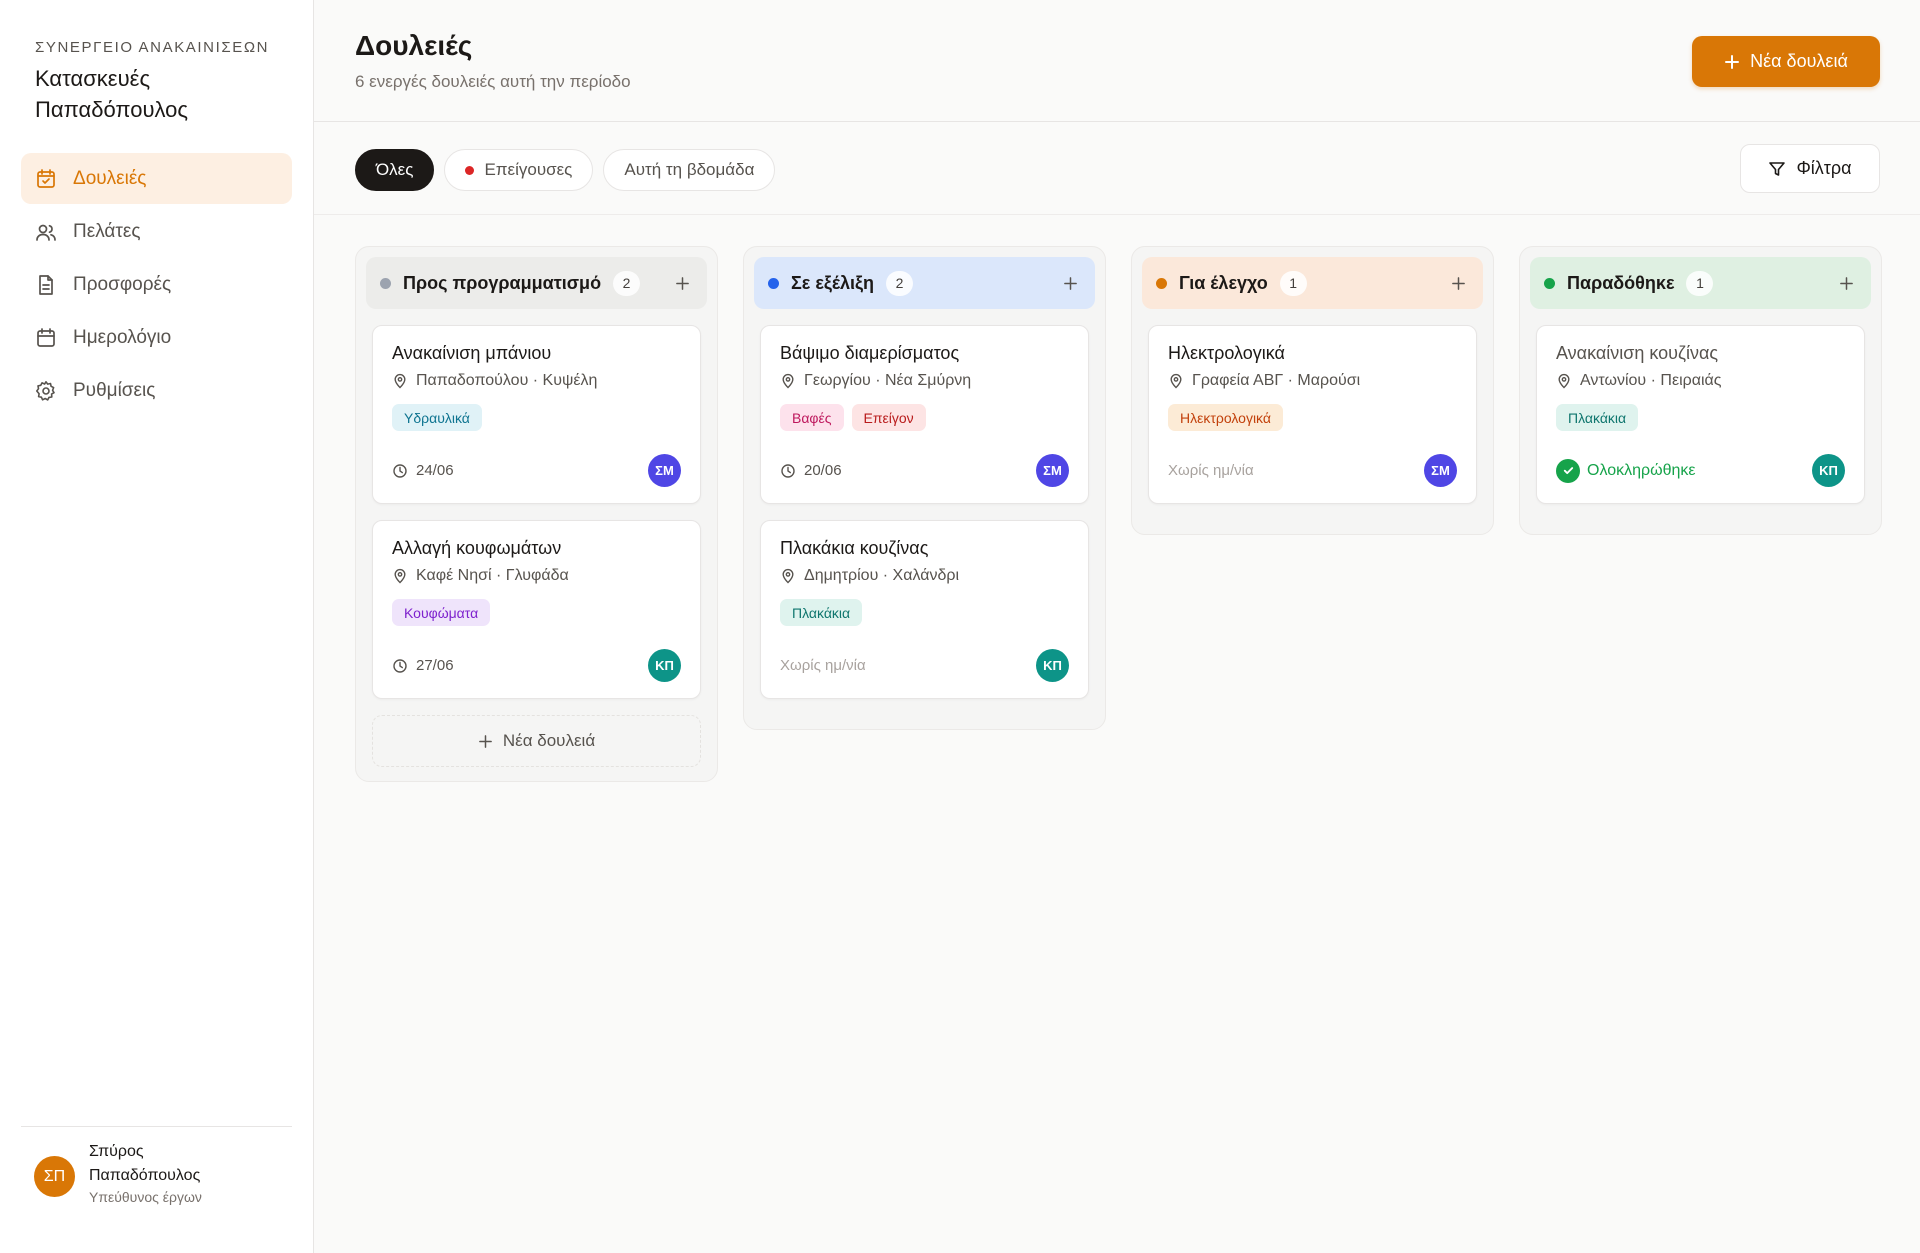 This screenshot has height=1253, width=1920. What do you see at coordinates (1824, 168) in the screenshot?
I see `filters-label: Φίλτρα` at bounding box center [1824, 168].